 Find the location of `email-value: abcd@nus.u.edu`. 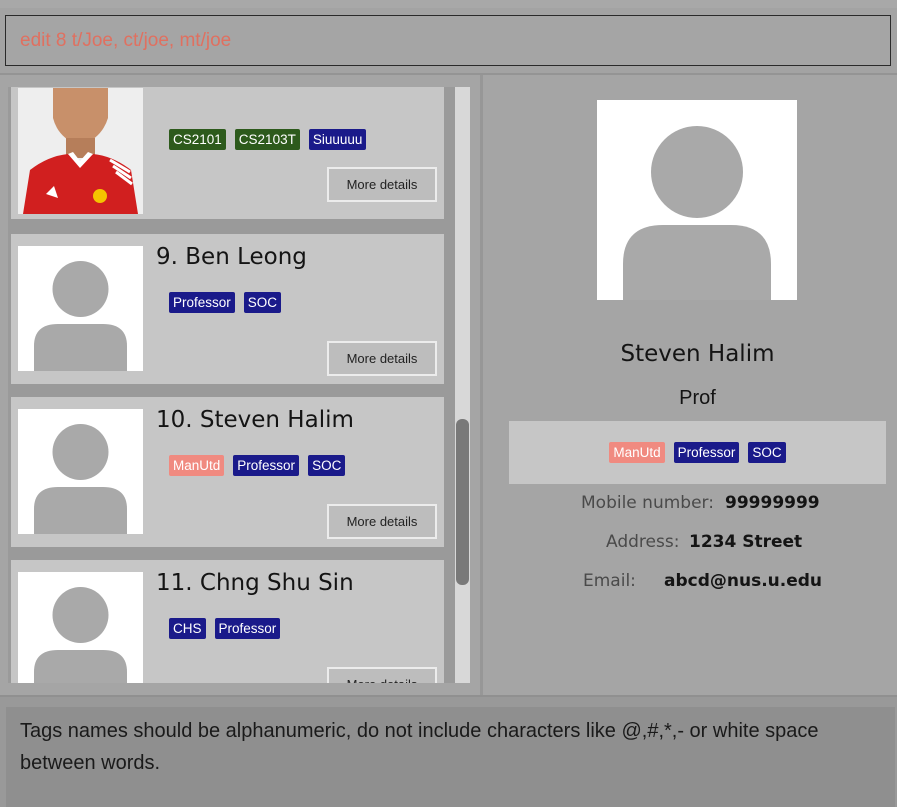

email-value: abcd@nus.u.edu is located at coordinates (743, 581).